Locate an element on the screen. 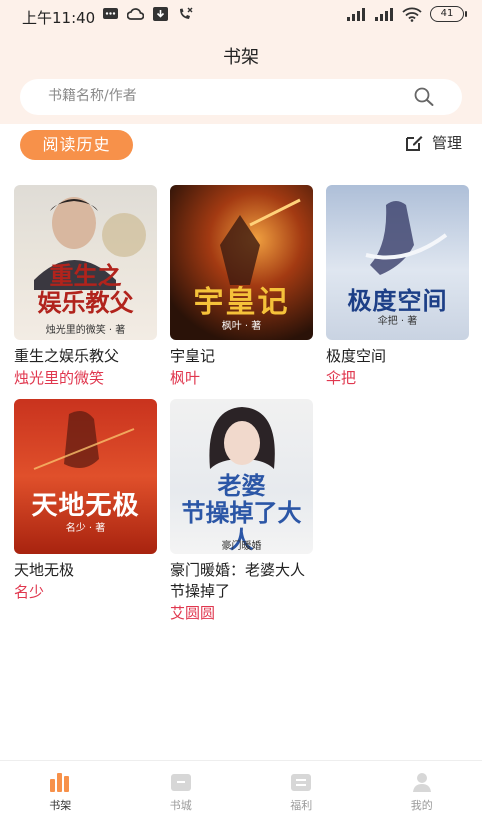 The image size is (482, 814). profile-icon is located at coordinates (421, 782).